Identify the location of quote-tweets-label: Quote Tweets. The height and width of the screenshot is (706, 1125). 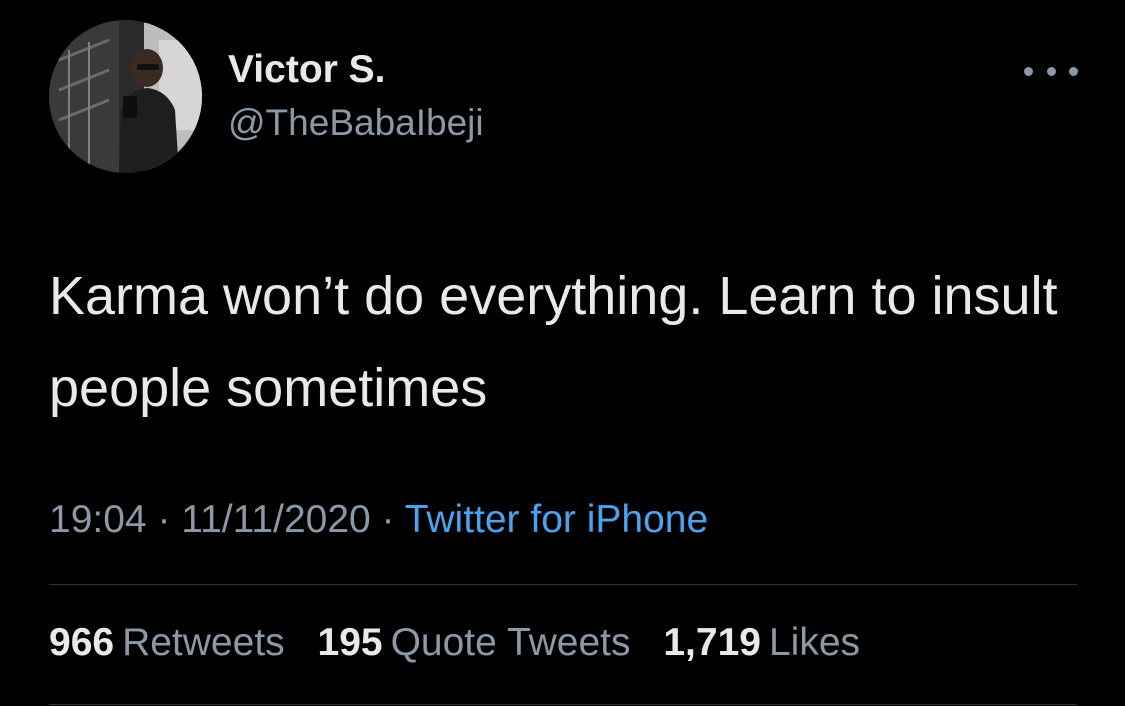
(510, 642).